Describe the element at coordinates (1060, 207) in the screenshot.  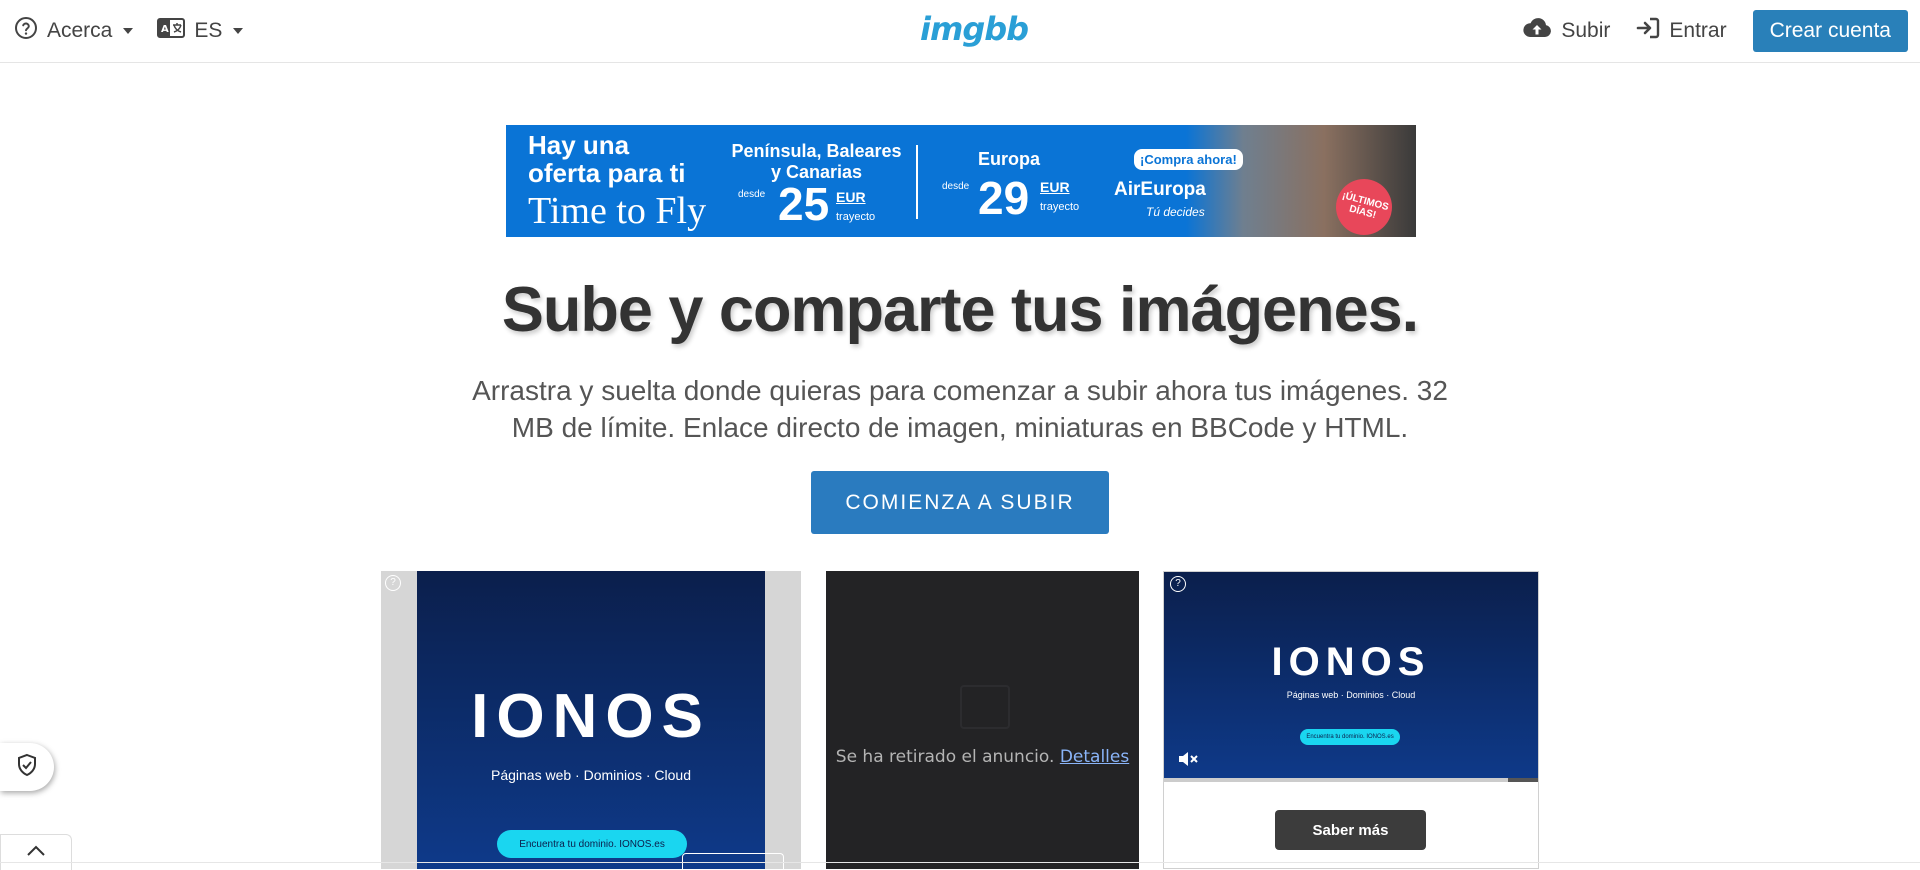
I see `banner-unit-2: trayecto` at that location.